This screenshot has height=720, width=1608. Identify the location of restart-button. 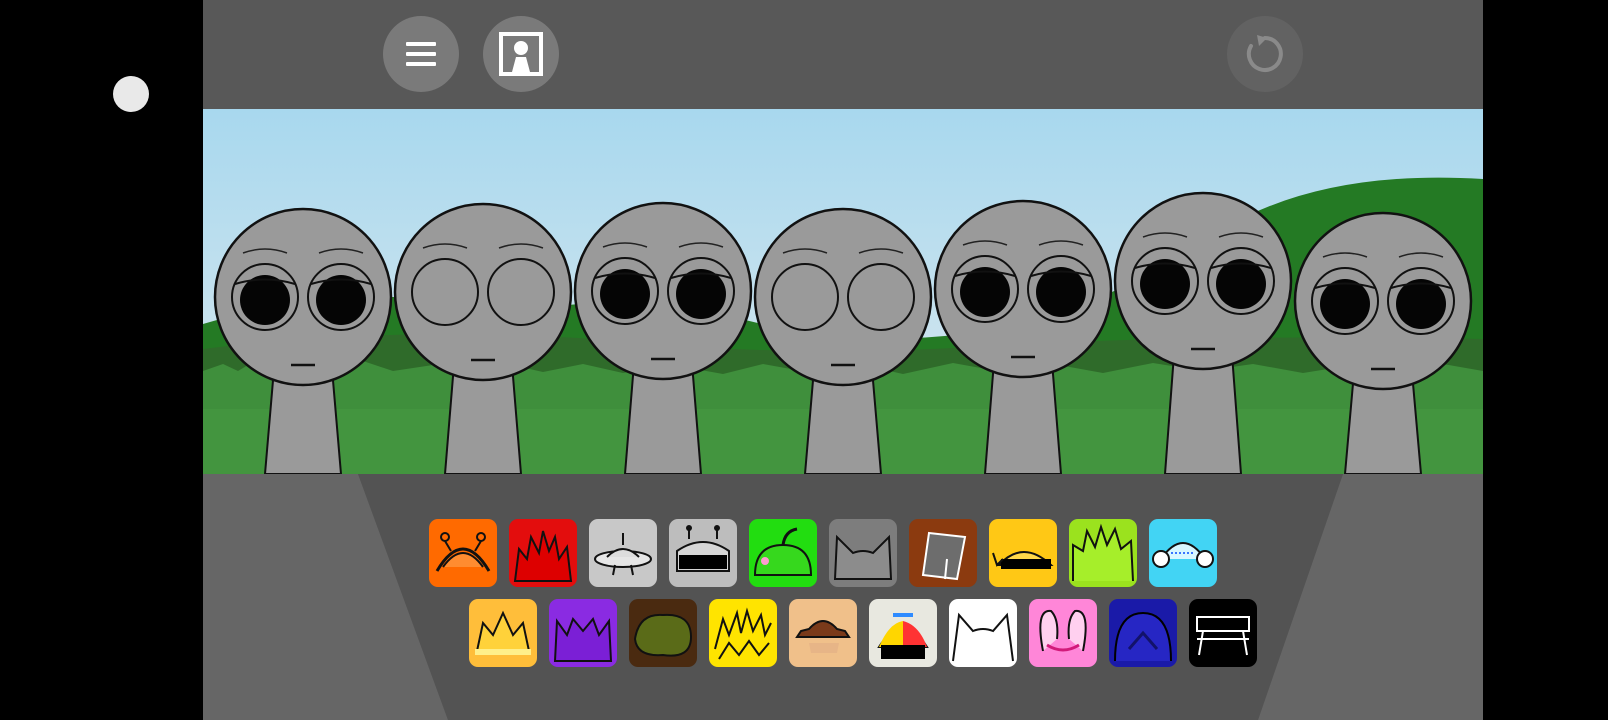
(1265, 54).